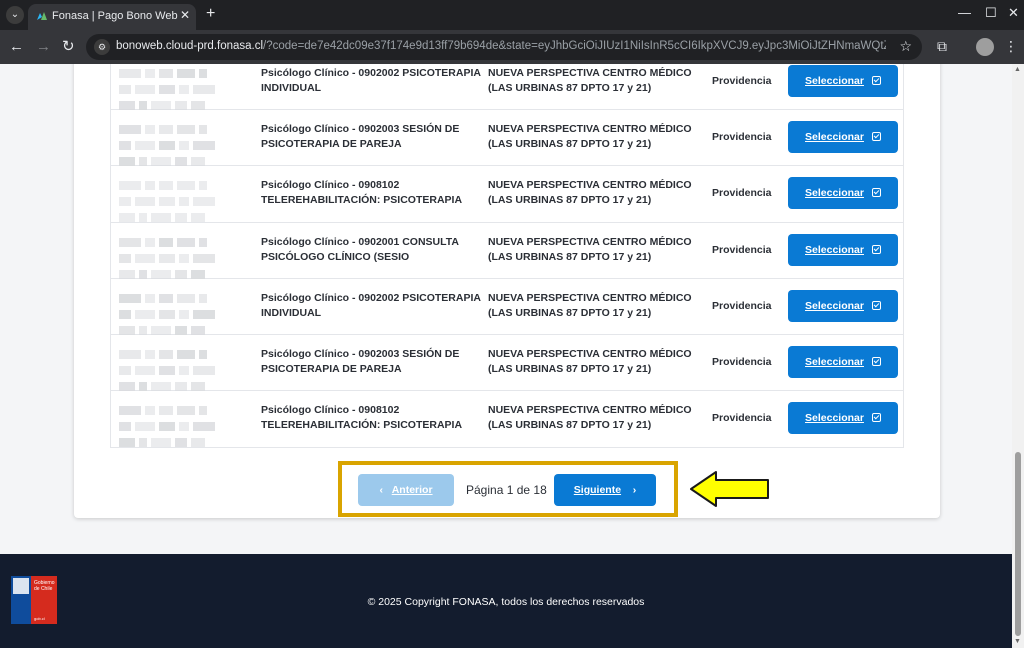 This screenshot has height=648, width=1024. What do you see at coordinates (190, 46) in the screenshot?
I see `url-host: bonoweb.cloud-prd.fonasa.cl` at bounding box center [190, 46].